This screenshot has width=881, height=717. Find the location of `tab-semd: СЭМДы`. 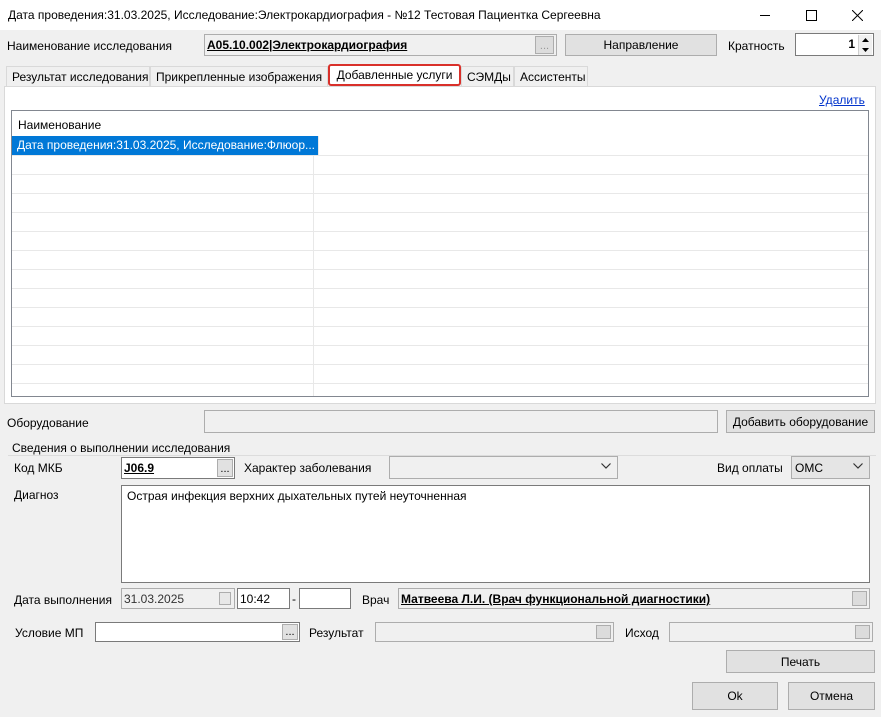

tab-semd: СЭМДы is located at coordinates (487, 76).